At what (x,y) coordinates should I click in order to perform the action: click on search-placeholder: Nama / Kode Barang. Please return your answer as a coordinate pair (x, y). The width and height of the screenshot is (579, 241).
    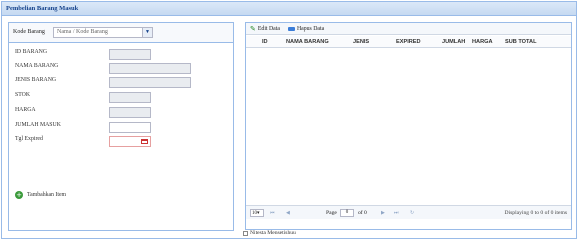
    Looking at the image, I should click on (82, 32).